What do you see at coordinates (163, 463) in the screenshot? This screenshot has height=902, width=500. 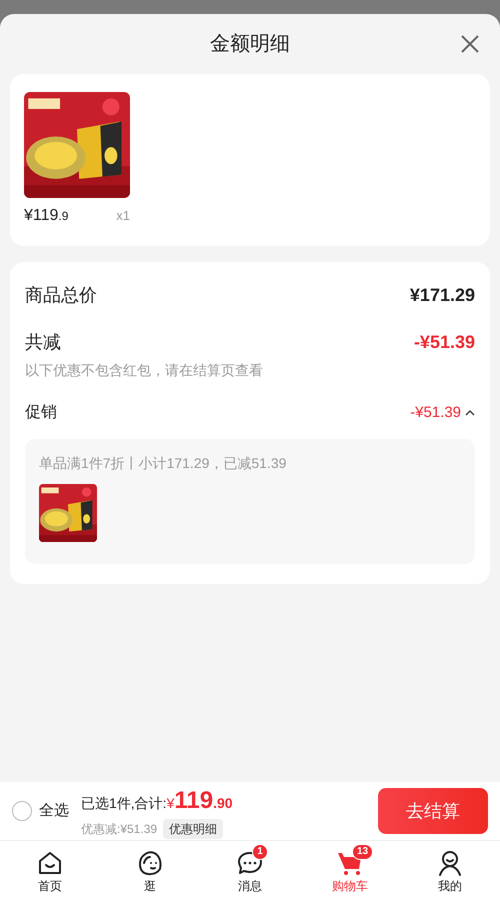 I see `promo-detail-text: 单品满1件7折丨小计171.29，已减51.39` at bounding box center [163, 463].